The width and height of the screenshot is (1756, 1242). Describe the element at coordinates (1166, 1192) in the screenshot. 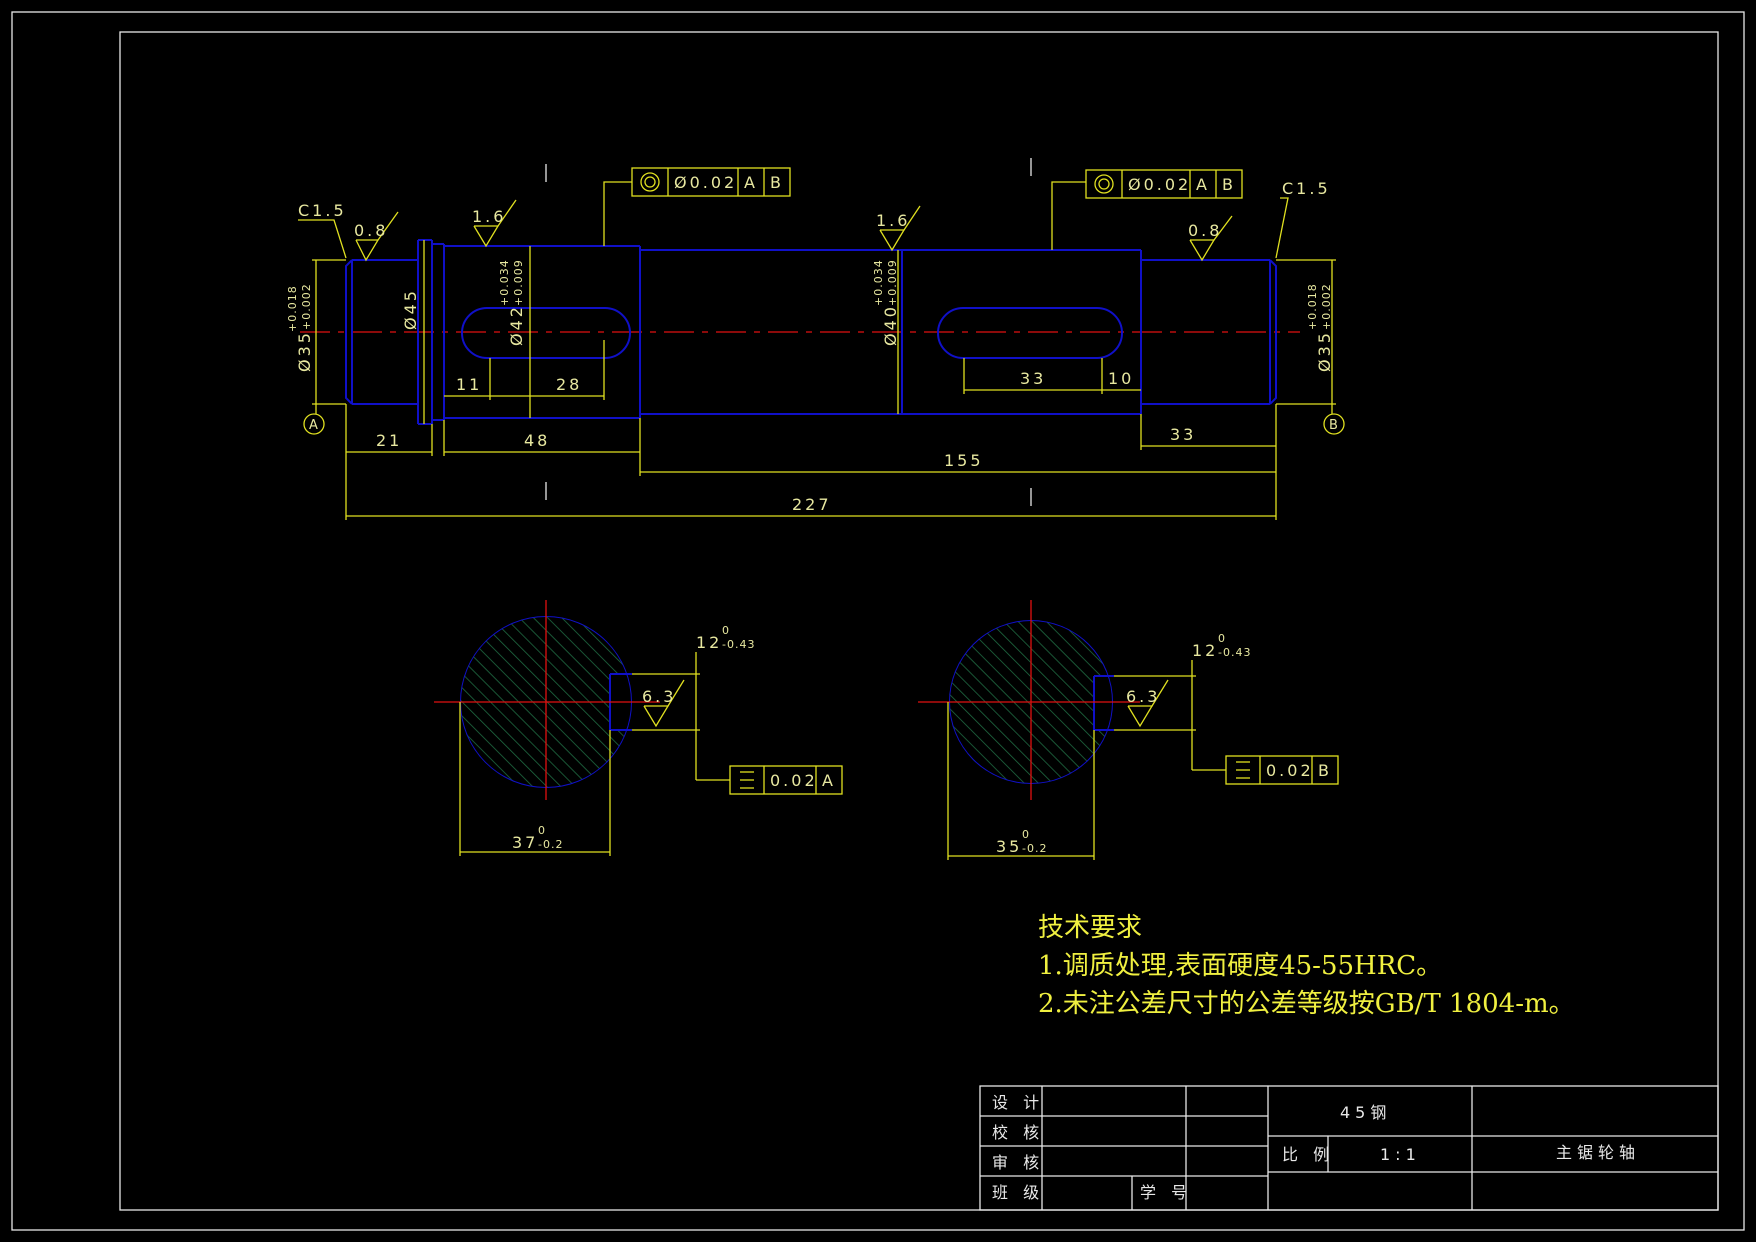

I see `tb-student-no: 学 号` at that location.